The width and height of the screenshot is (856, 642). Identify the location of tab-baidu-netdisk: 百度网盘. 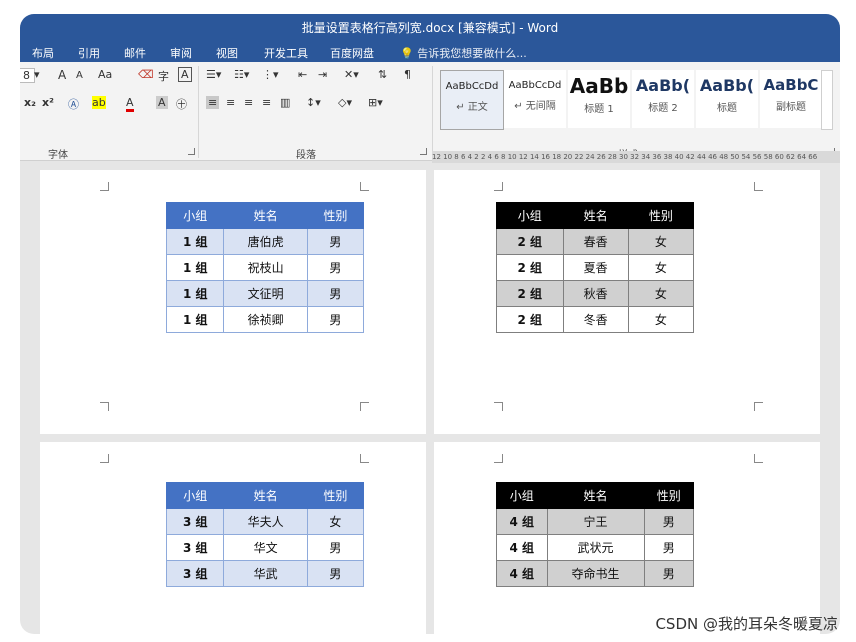
(352, 53).